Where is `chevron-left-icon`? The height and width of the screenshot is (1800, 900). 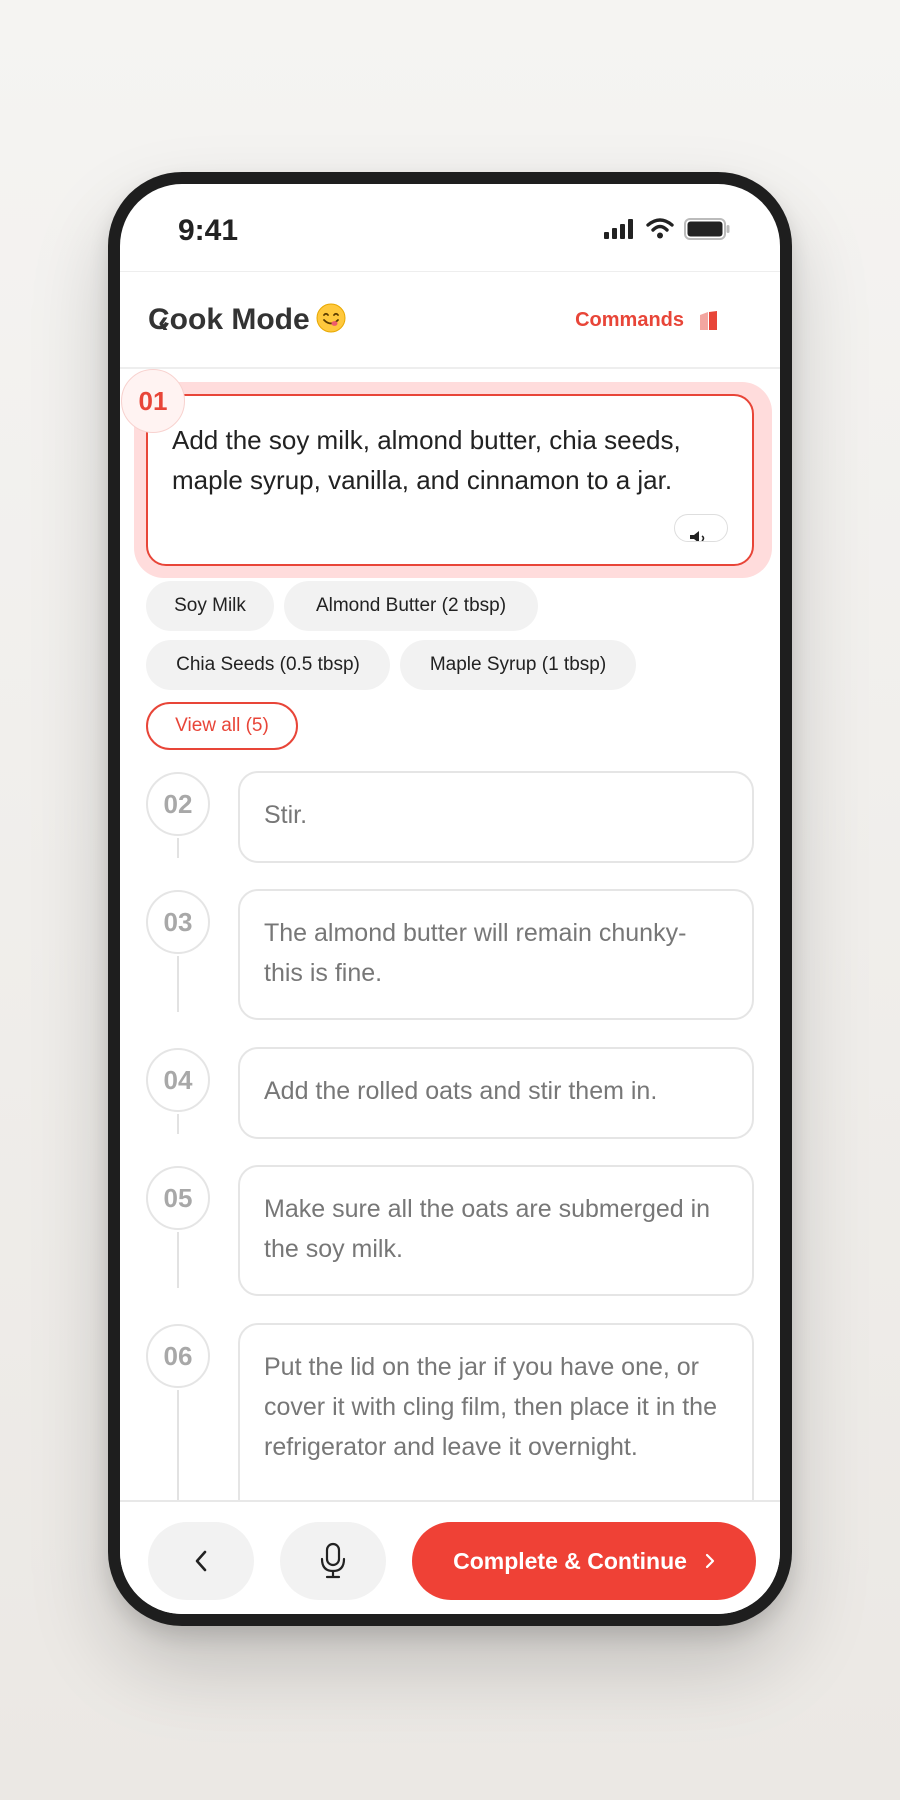
chevron-left-icon is located at coordinates (201, 1561).